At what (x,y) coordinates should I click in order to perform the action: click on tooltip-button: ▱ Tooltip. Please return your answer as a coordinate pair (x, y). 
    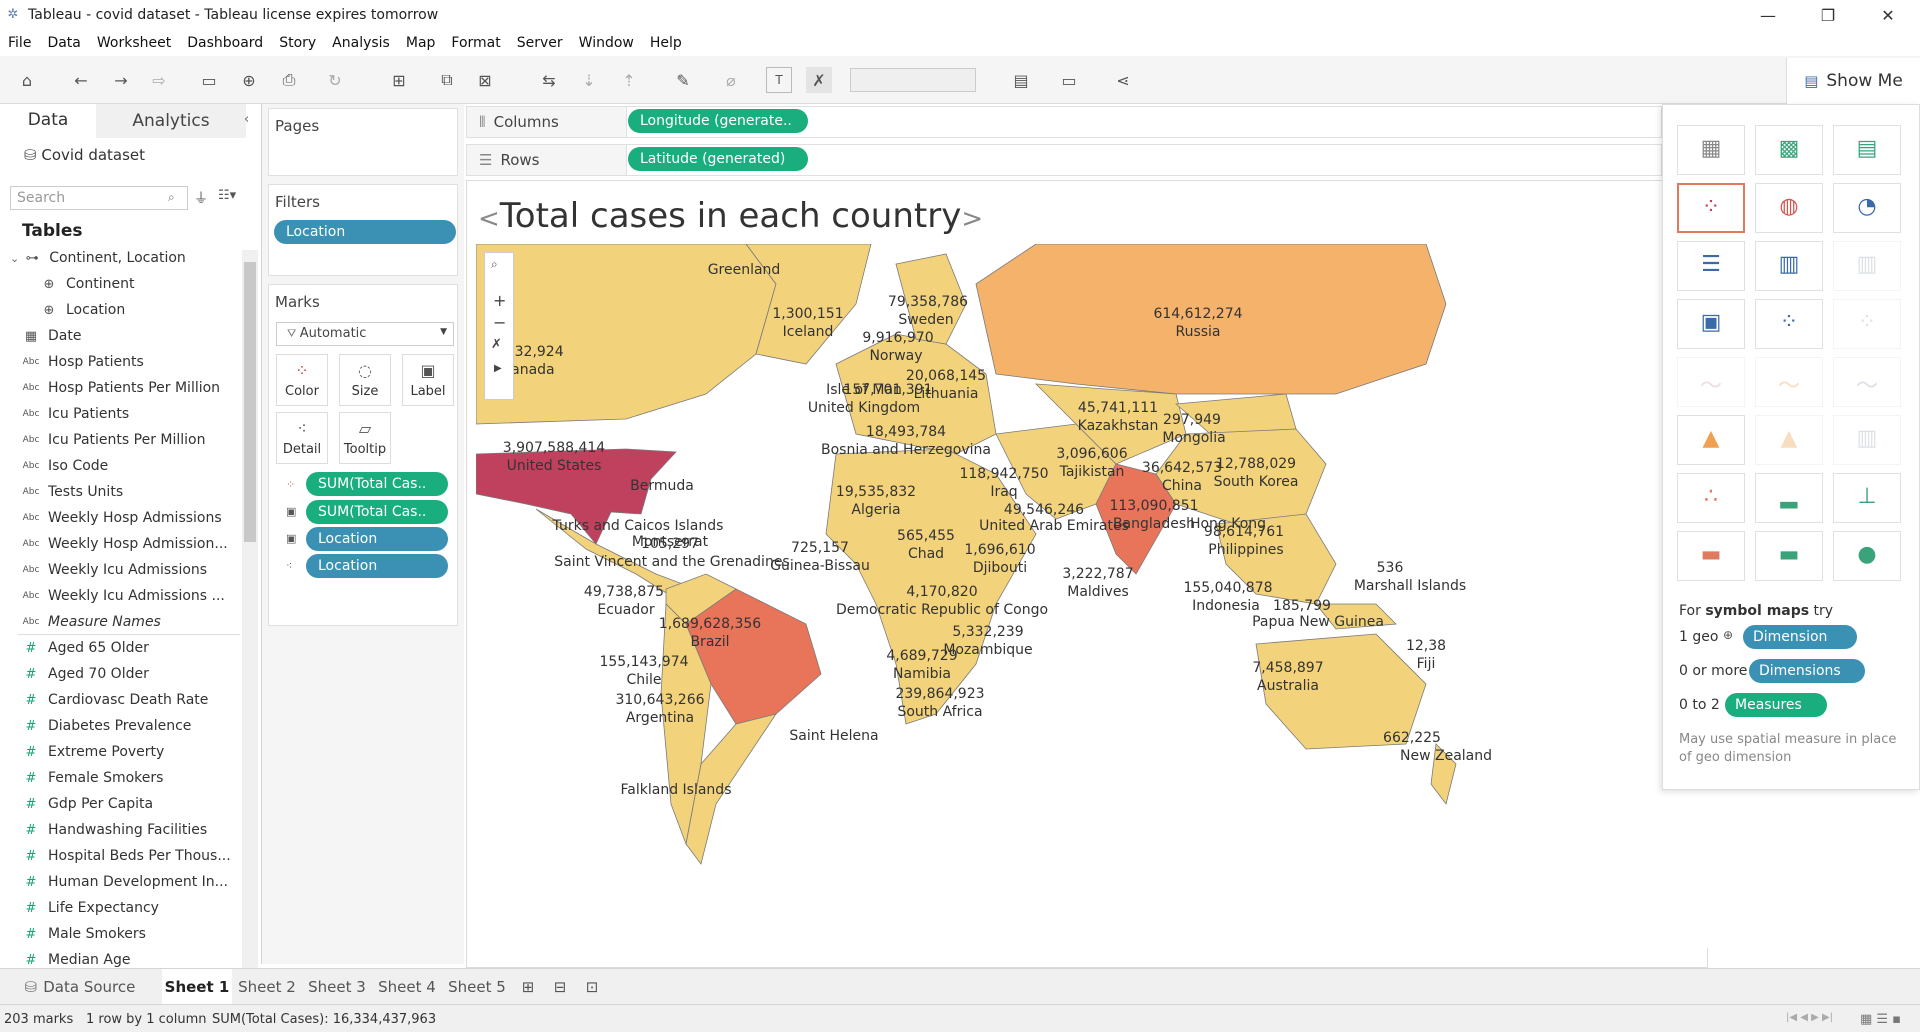
    Looking at the image, I should click on (365, 438).